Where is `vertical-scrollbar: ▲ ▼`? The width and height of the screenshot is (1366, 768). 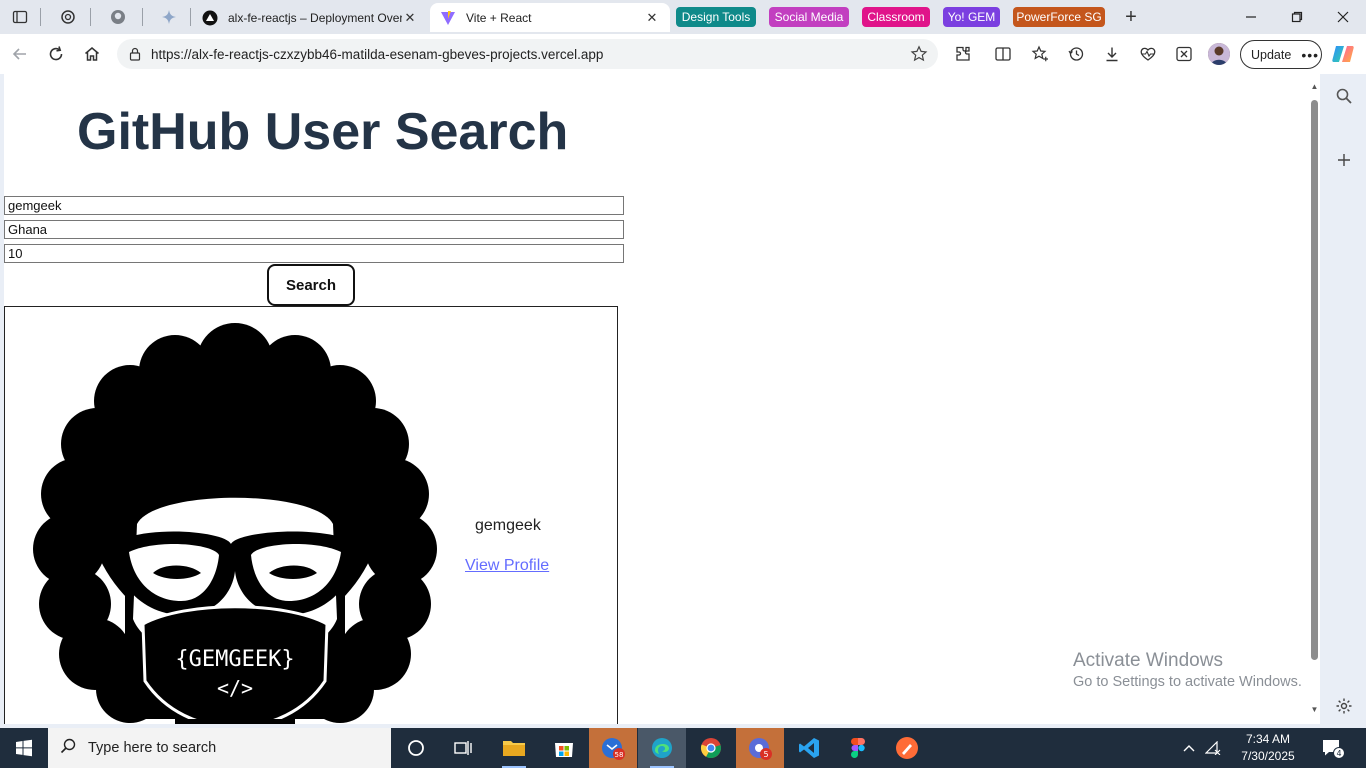 vertical-scrollbar: ▲ ▼ is located at coordinates (1314, 399).